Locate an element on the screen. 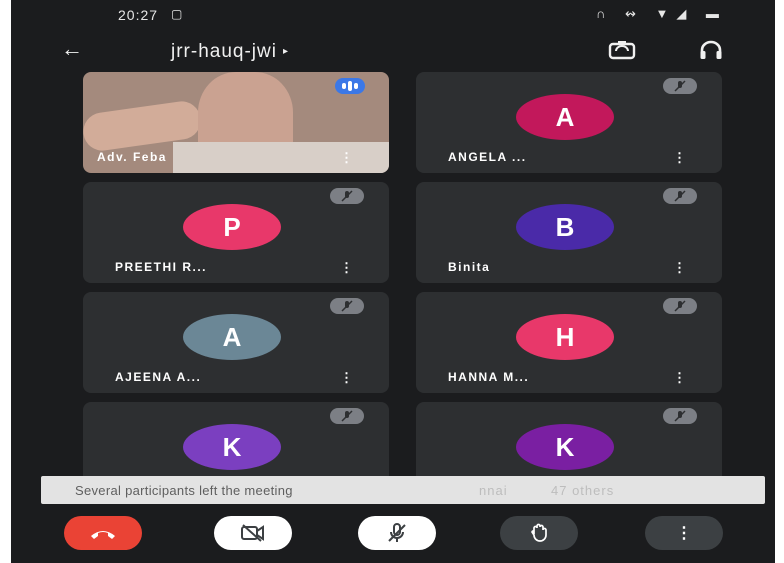 Image resolution: width=784 pixels, height=563 pixels. status-time: 20:27 is located at coordinates (138, 15).